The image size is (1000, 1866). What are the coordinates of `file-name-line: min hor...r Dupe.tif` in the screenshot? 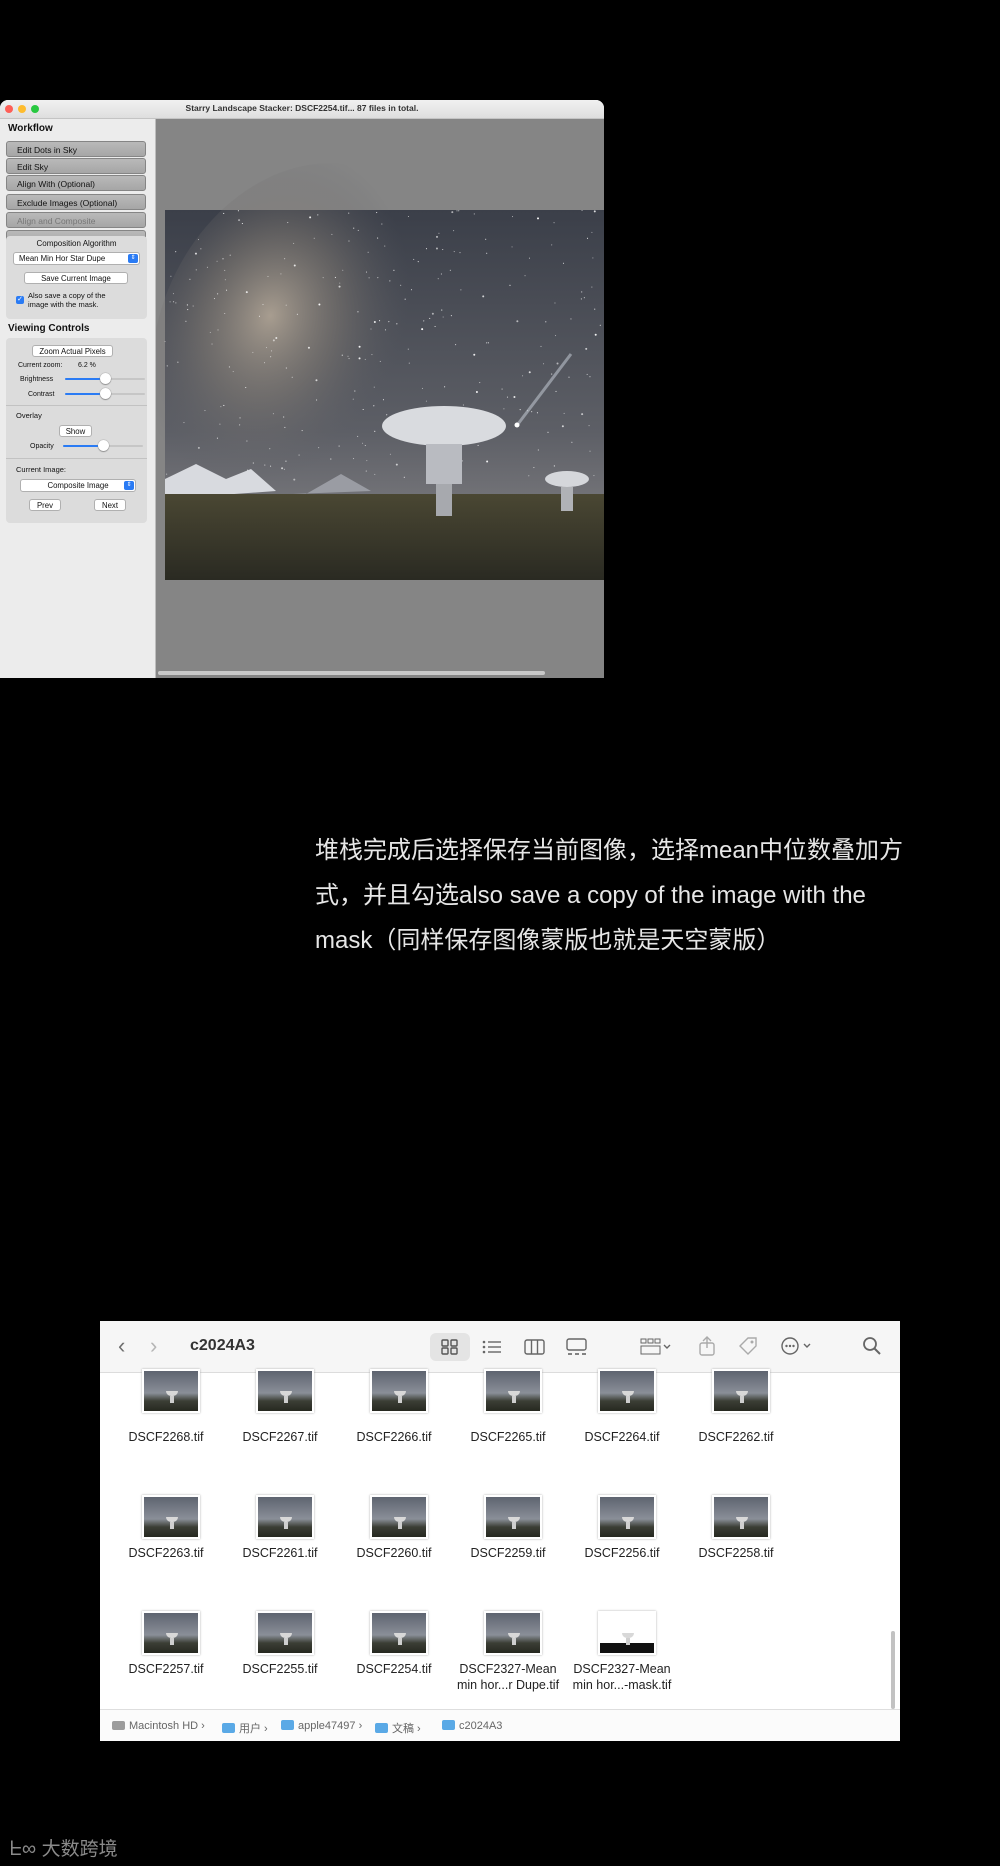 It's located at (508, 1685).